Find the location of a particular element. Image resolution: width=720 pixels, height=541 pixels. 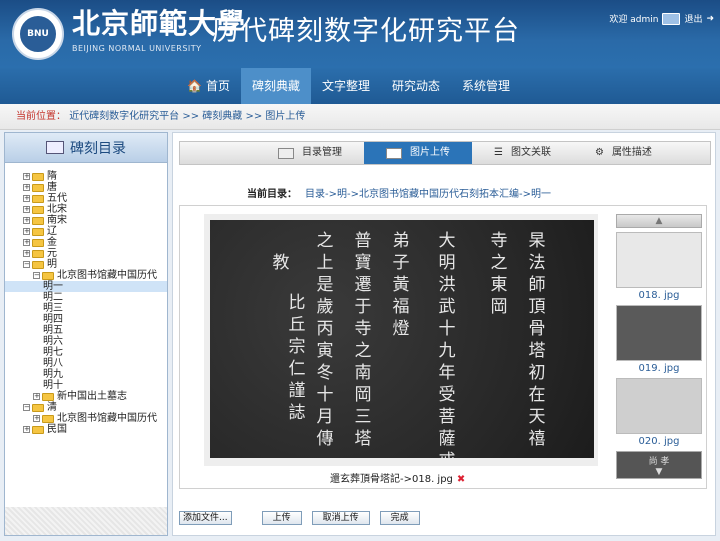

thumbnail: 019. jpg is located at coordinates (659, 339).